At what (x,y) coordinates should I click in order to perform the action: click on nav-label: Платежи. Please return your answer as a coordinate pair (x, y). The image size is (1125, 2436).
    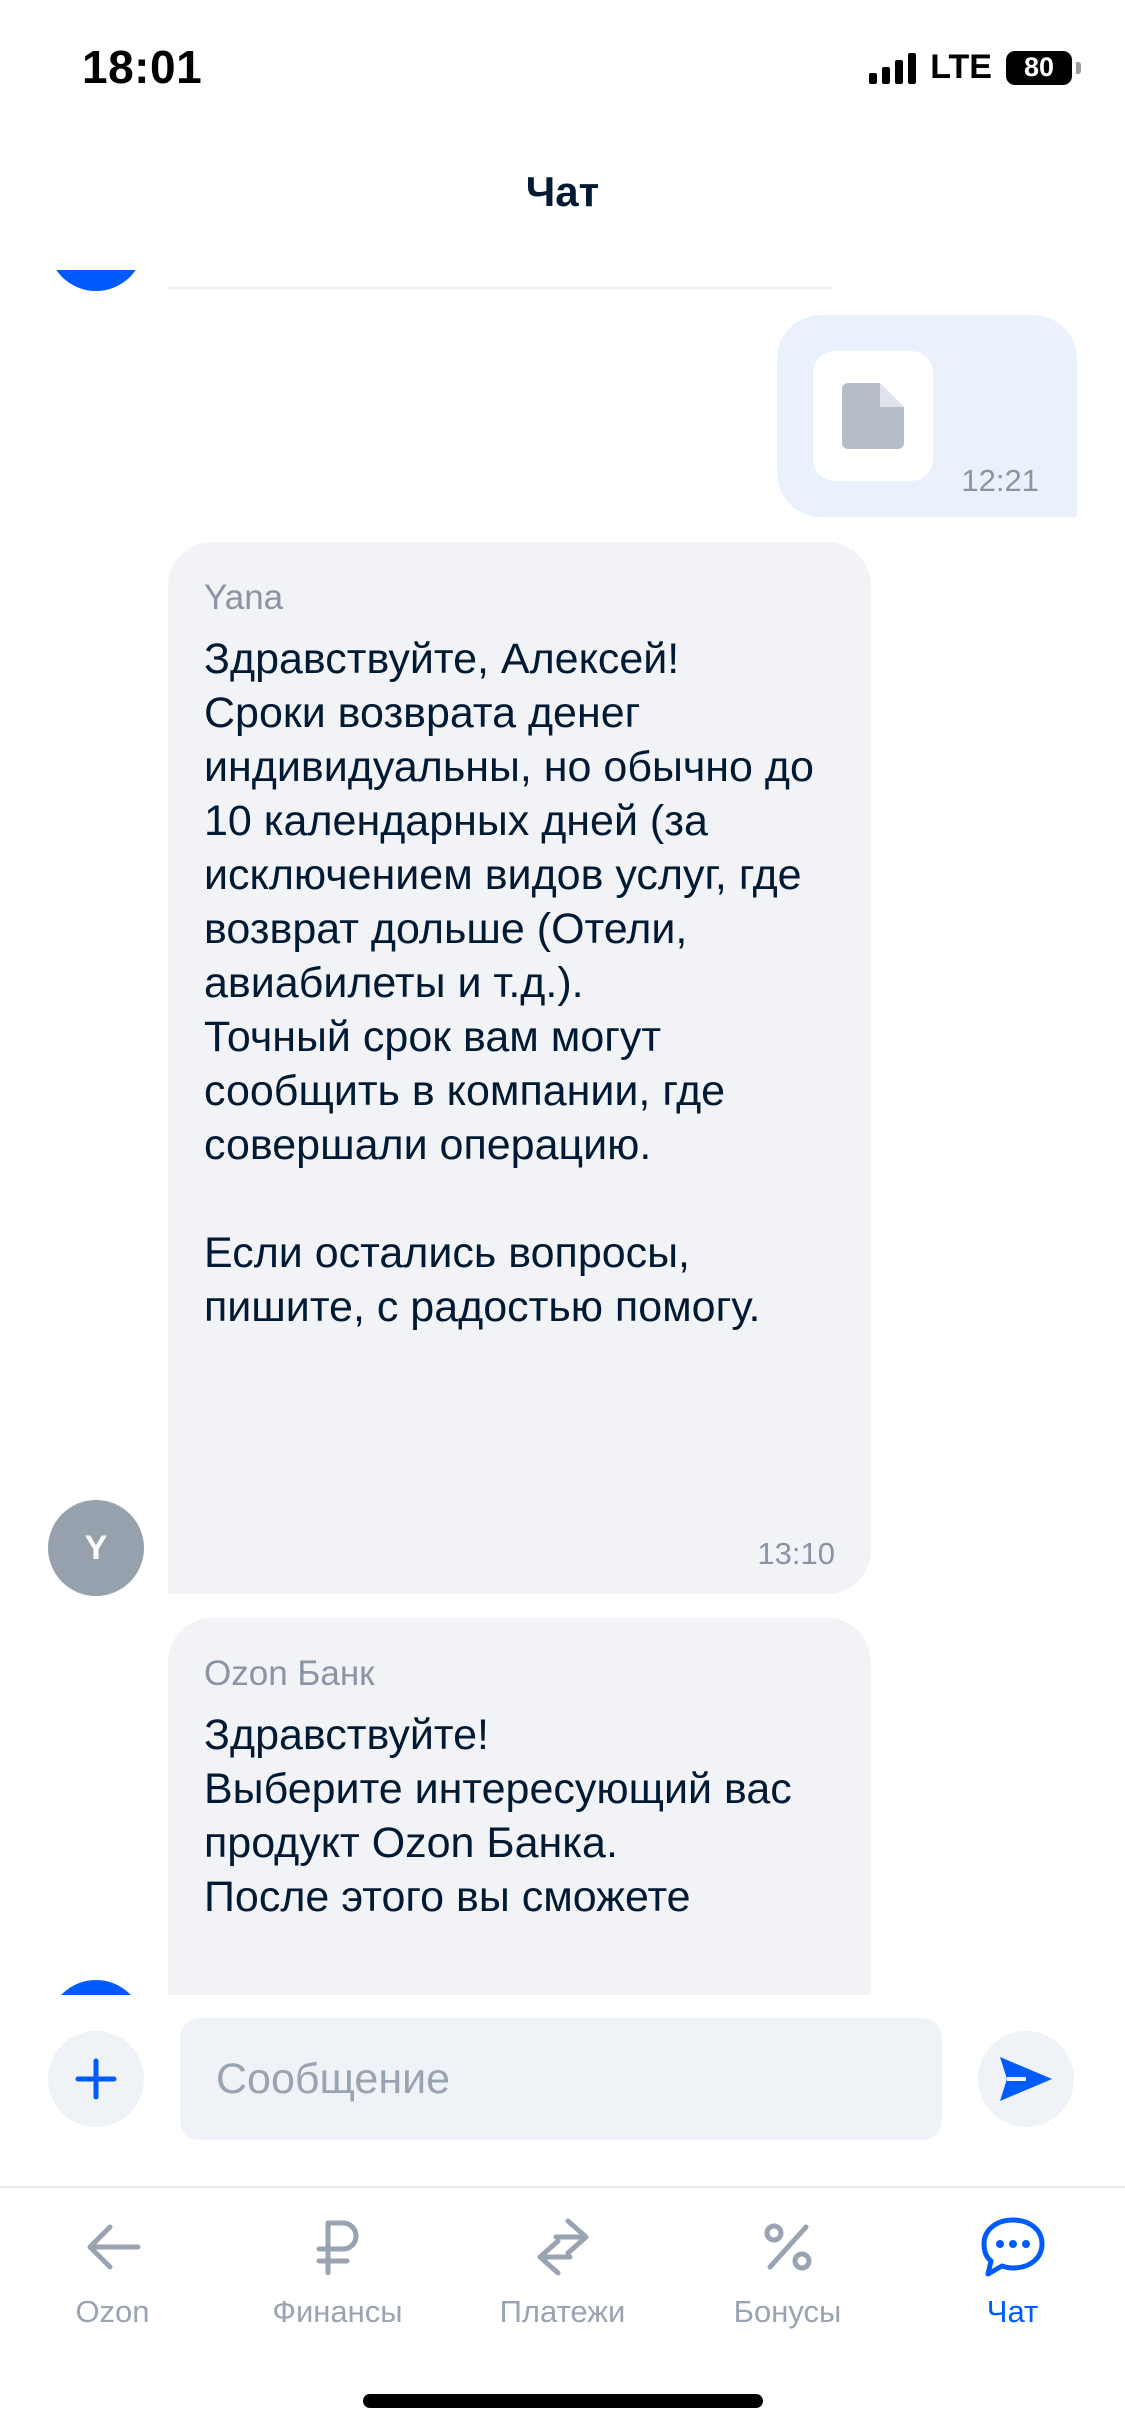
    Looking at the image, I should click on (562, 2311).